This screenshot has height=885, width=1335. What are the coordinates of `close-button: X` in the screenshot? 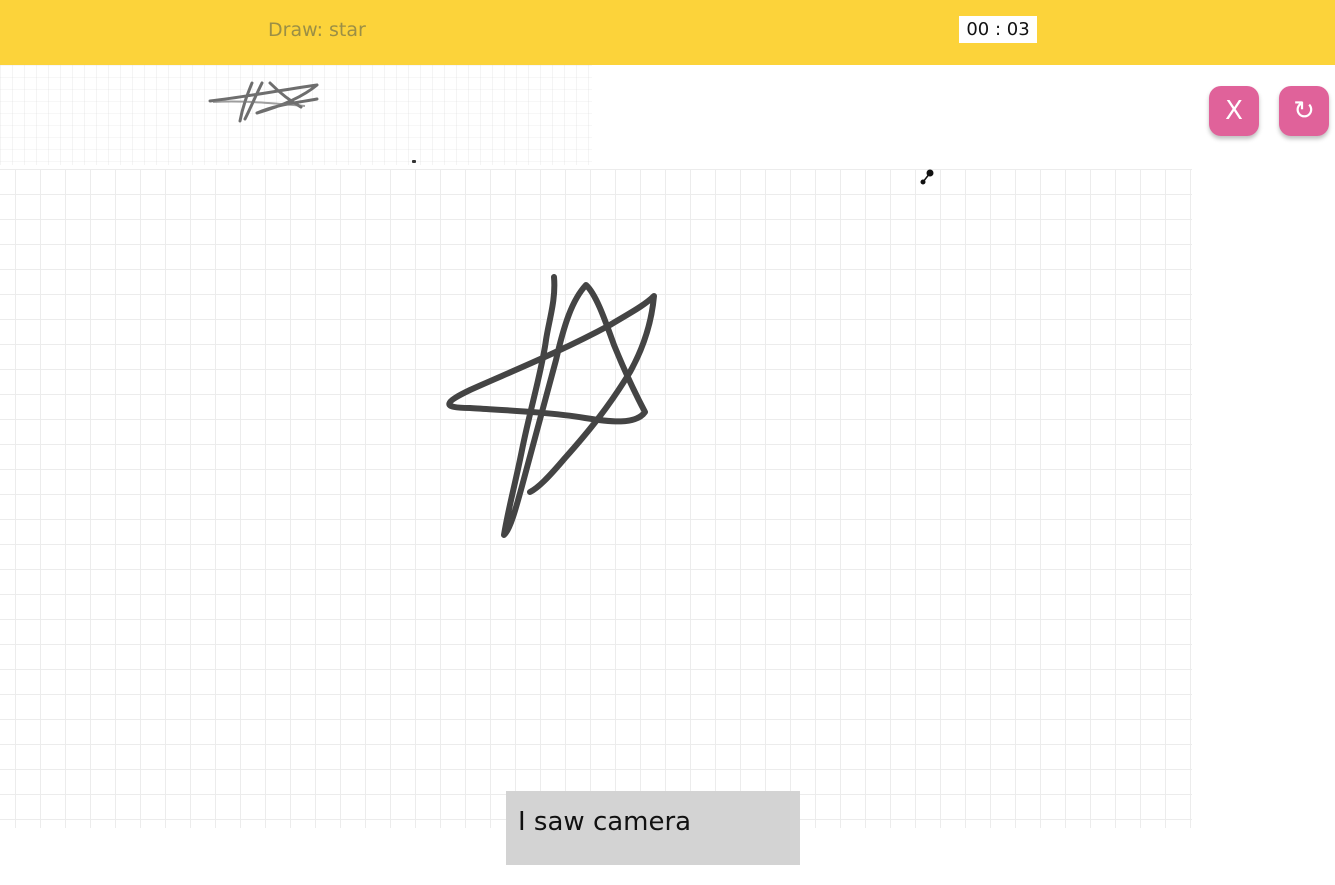 It's located at (1234, 111).